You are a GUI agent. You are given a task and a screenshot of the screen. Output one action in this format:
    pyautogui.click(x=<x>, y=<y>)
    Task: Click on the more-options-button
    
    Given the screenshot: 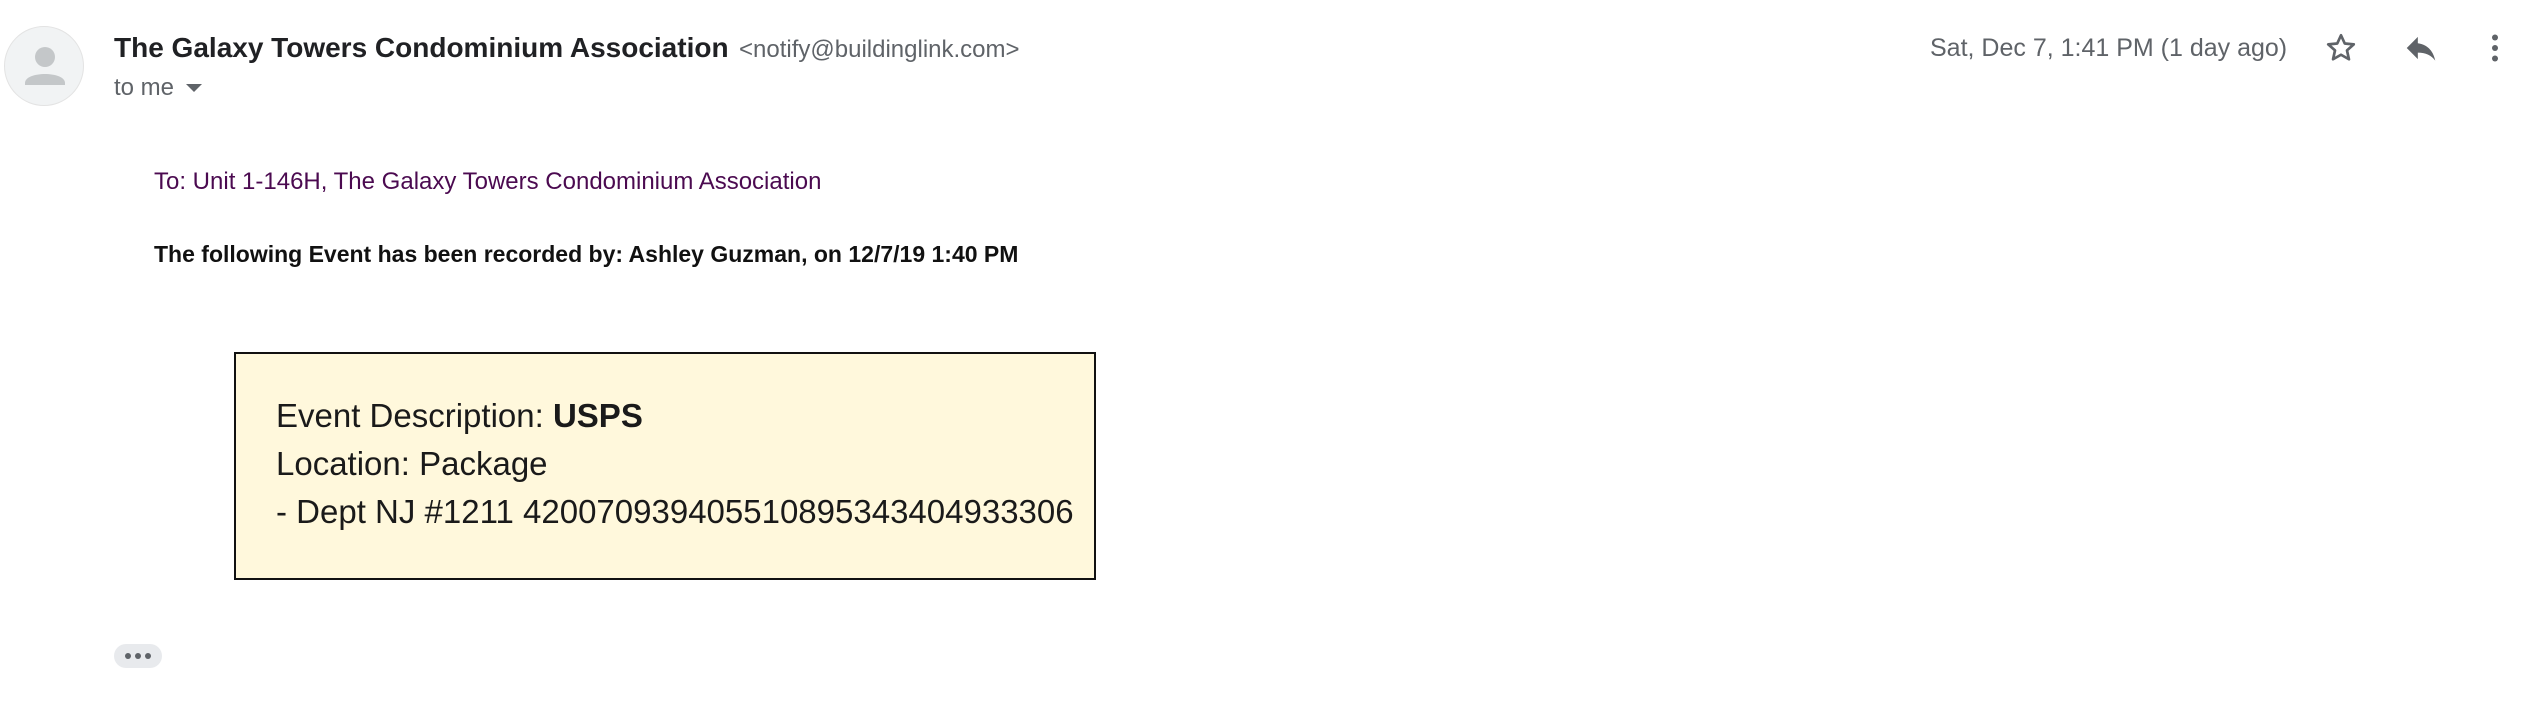 What is the action you would take?
    pyautogui.click(x=2495, y=48)
    